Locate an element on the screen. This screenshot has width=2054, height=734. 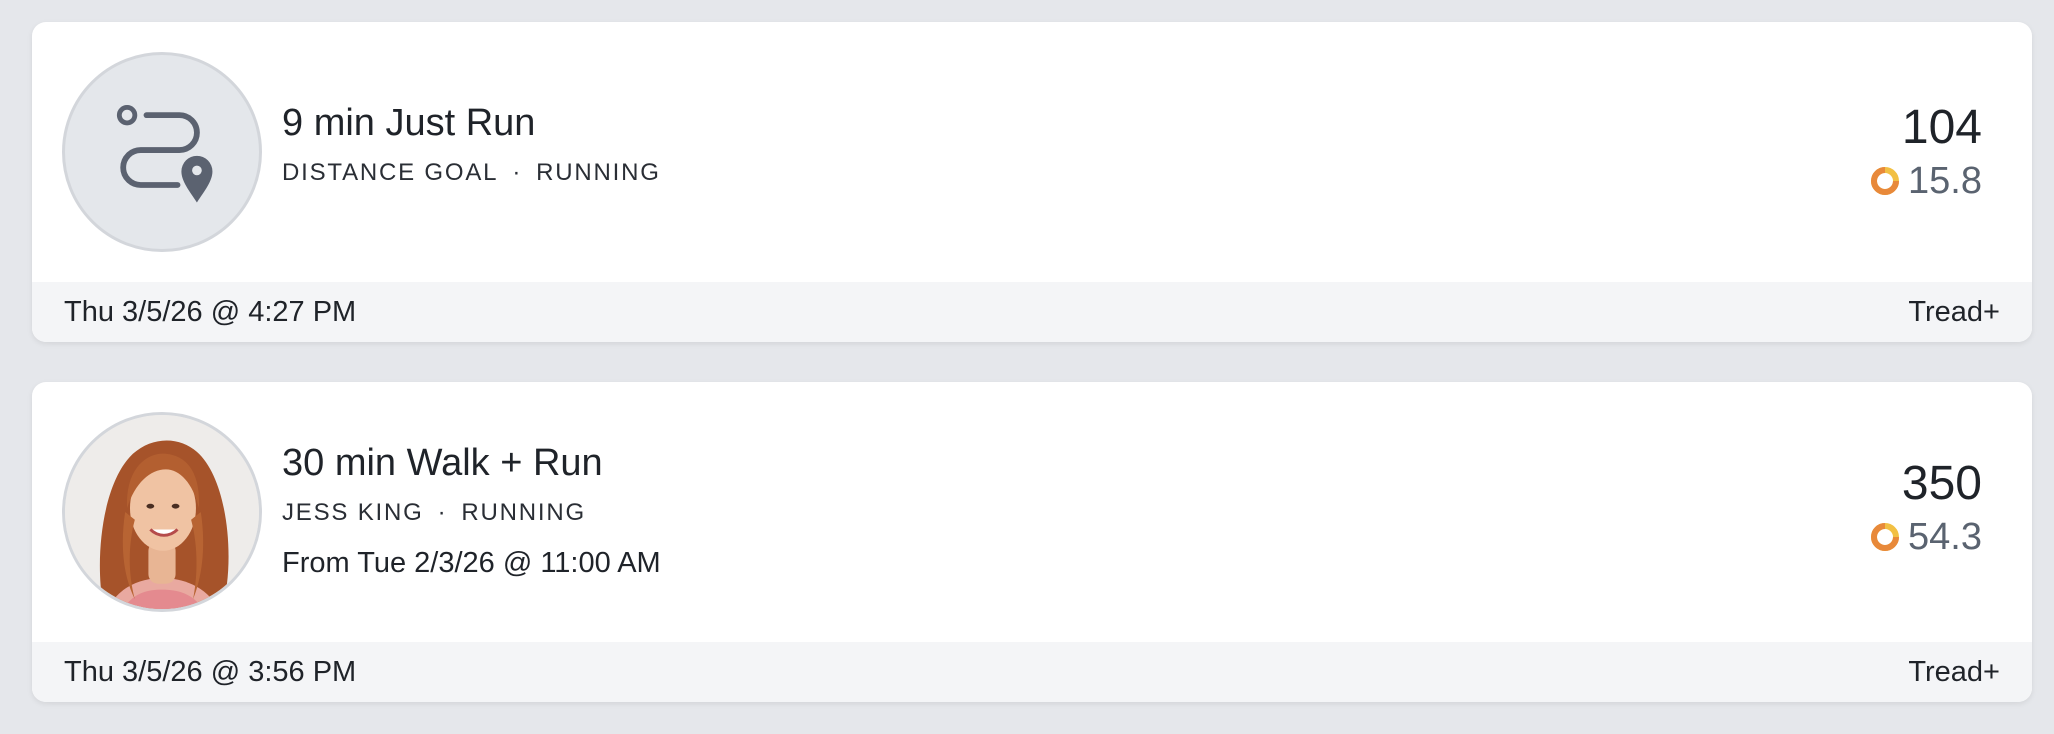
points-value: 54.3 is located at coordinates (1945, 537).